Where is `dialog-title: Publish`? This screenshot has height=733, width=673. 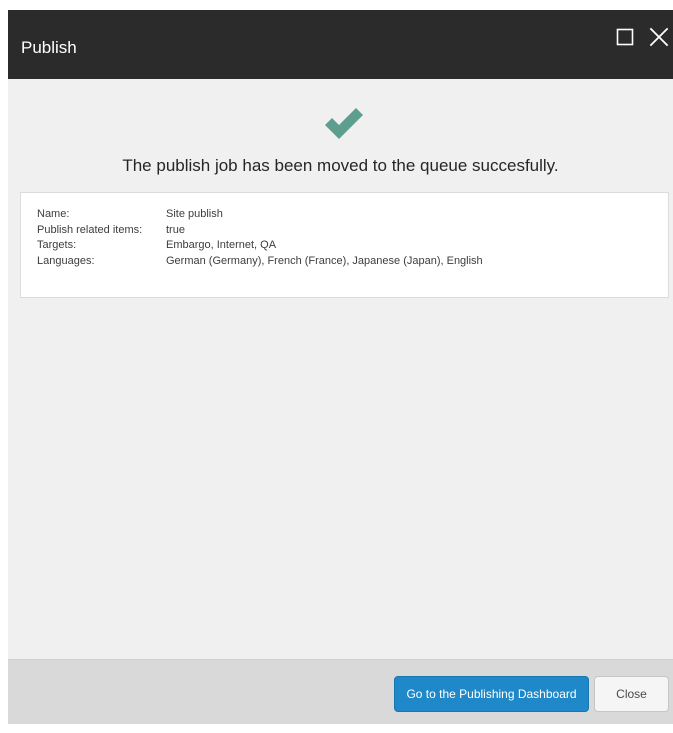
dialog-title: Publish is located at coordinates (49, 47).